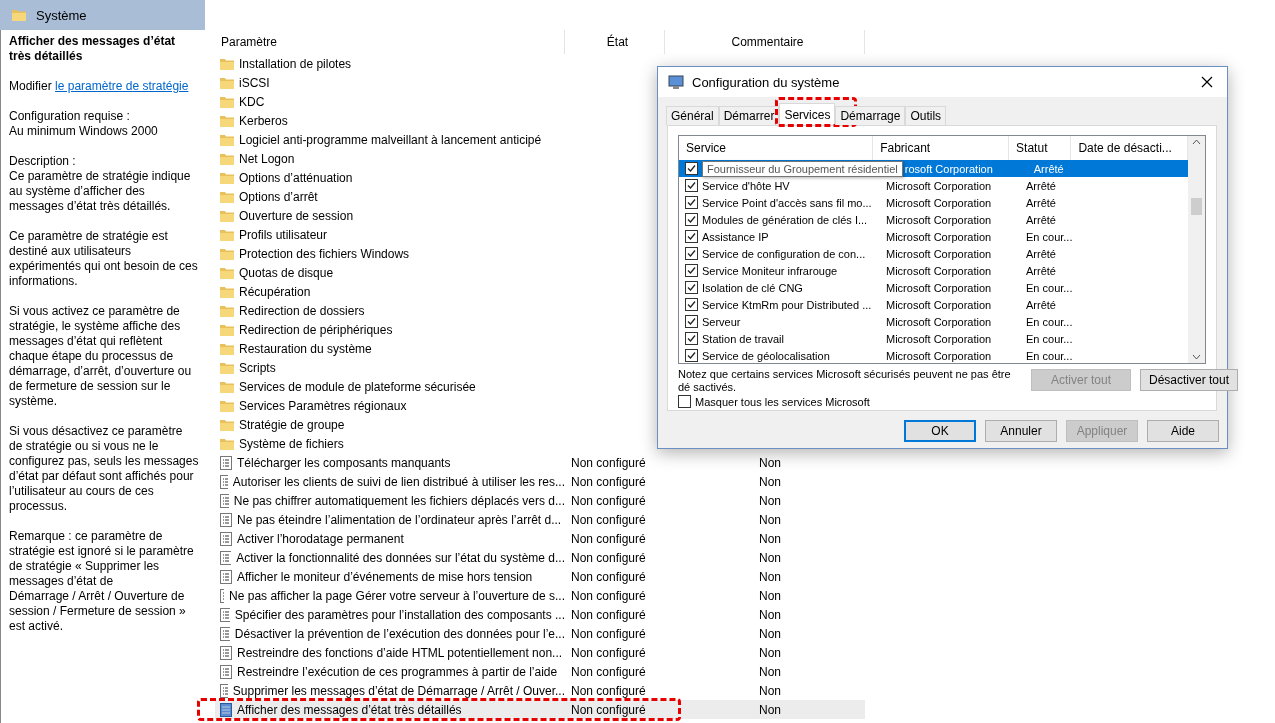 The width and height of the screenshot is (1275, 723). What do you see at coordinates (540, 519) in the screenshot?
I see `table-row: Ne pas éteindre l’alimentation de l’ordinateur après l’arrêt d... Non configuré Non` at bounding box center [540, 519].